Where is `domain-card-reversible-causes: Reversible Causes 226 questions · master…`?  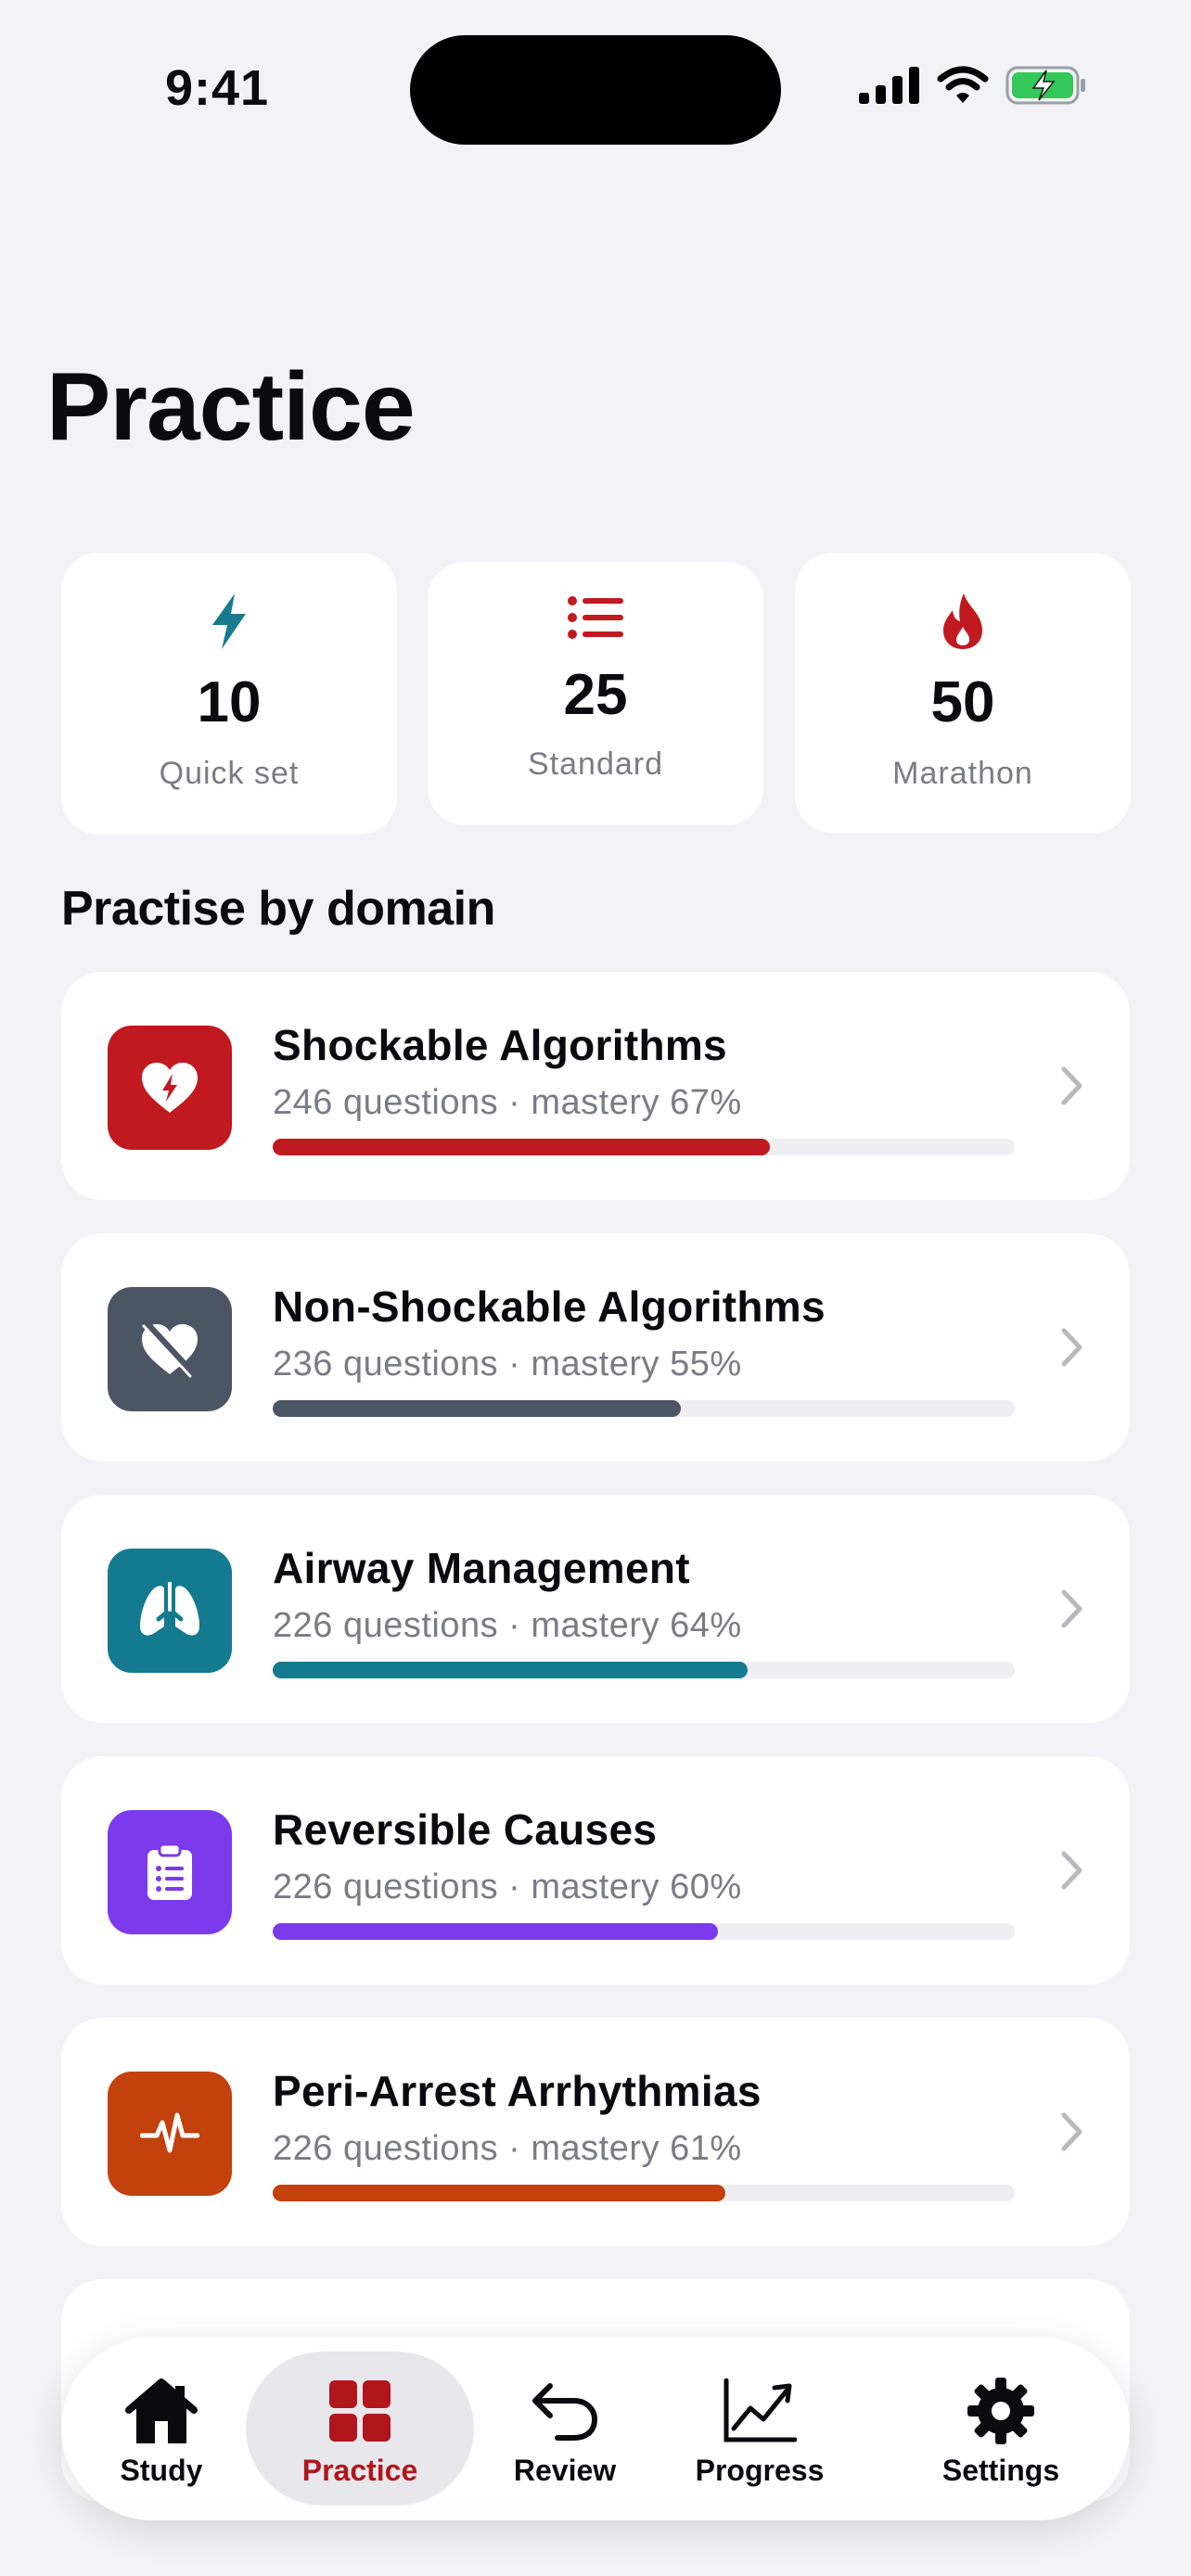 domain-card-reversible-causes: Reversible Causes 226 questions · master… is located at coordinates (595, 1870).